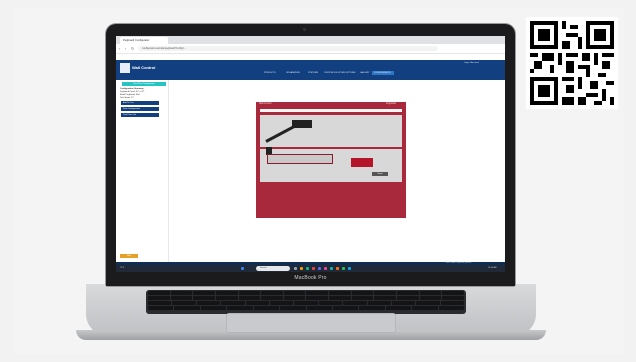 The height and width of the screenshot is (362, 636). I want to click on taskbar-search: Search, so click(273, 268).